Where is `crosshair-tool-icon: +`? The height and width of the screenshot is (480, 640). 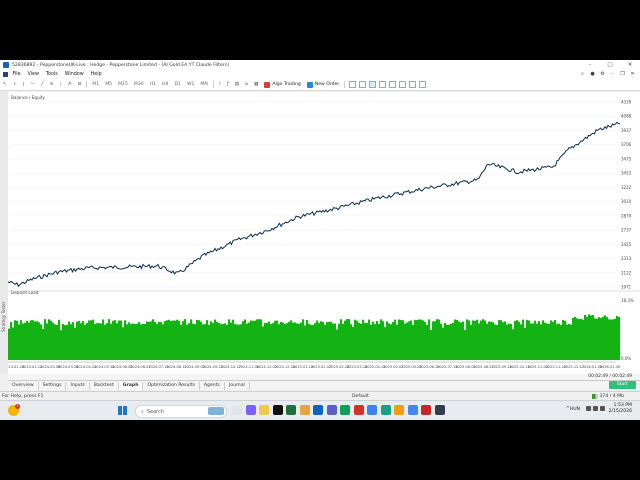 crosshair-tool-icon: + is located at coordinates (15, 84).